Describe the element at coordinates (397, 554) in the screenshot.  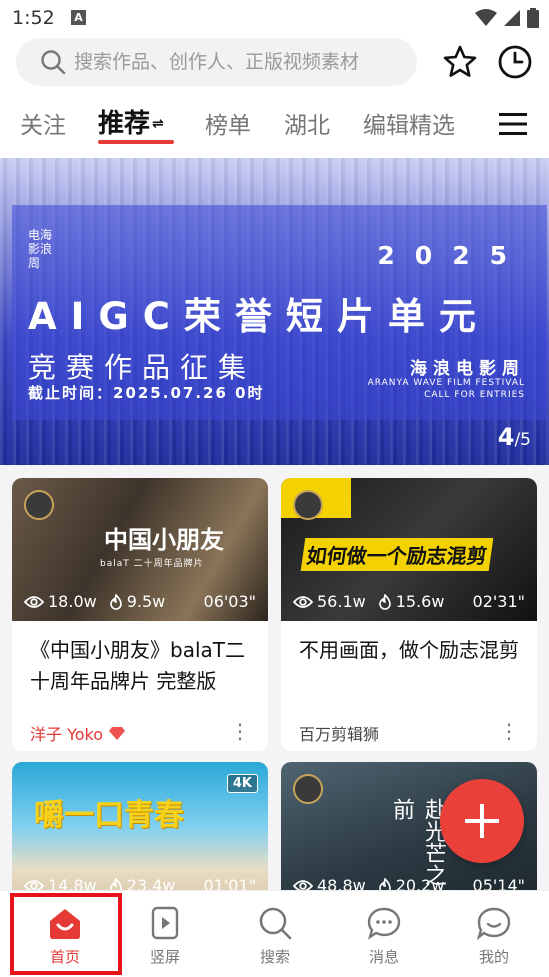
I see `thumbnail-title: 如何做一个励志混剪` at that location.